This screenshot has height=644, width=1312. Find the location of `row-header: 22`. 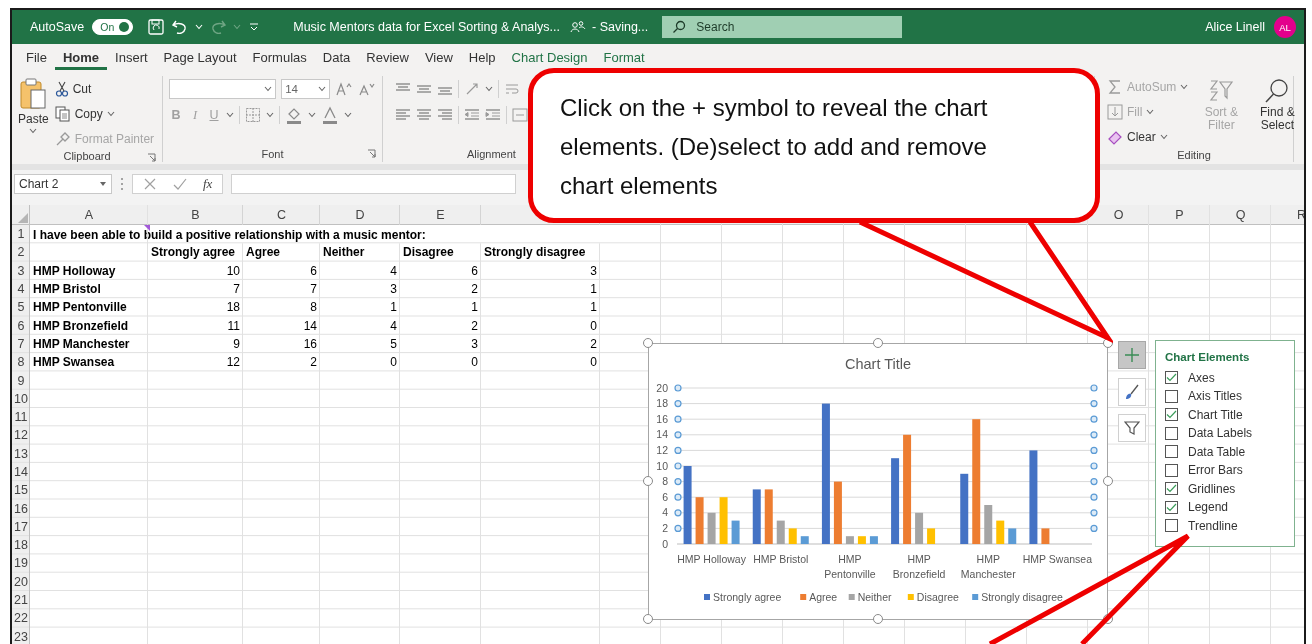

row-header: 22 is located at coordinates (21, 618).